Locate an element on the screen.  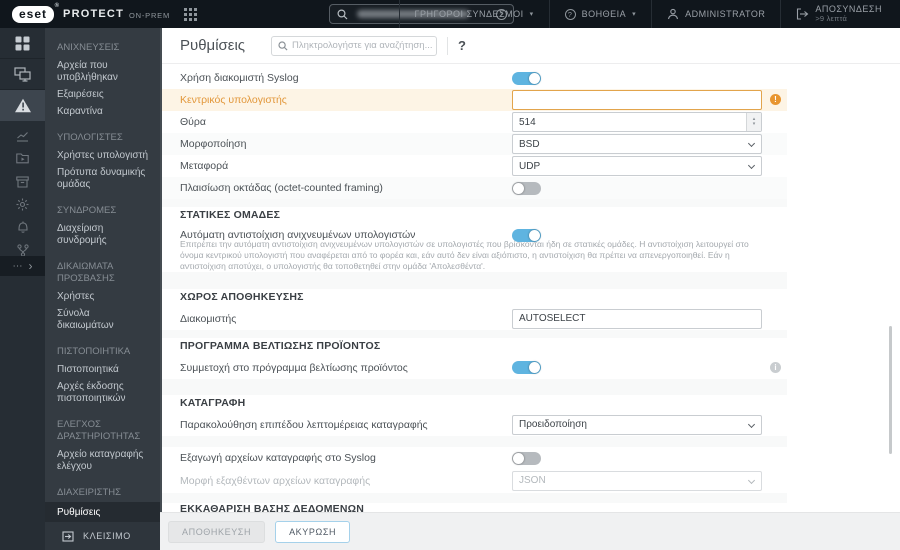
quick-links-menu: ΓΡΗΓΟΡΟΙ ΣΥΝΔΕΣΜΟΙ ▾ is located at coordinates (473, 14).